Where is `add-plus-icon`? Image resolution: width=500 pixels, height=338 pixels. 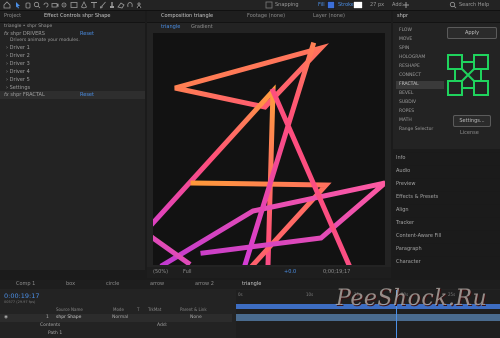 add-plus-icon is located at coordinates (406, 5).